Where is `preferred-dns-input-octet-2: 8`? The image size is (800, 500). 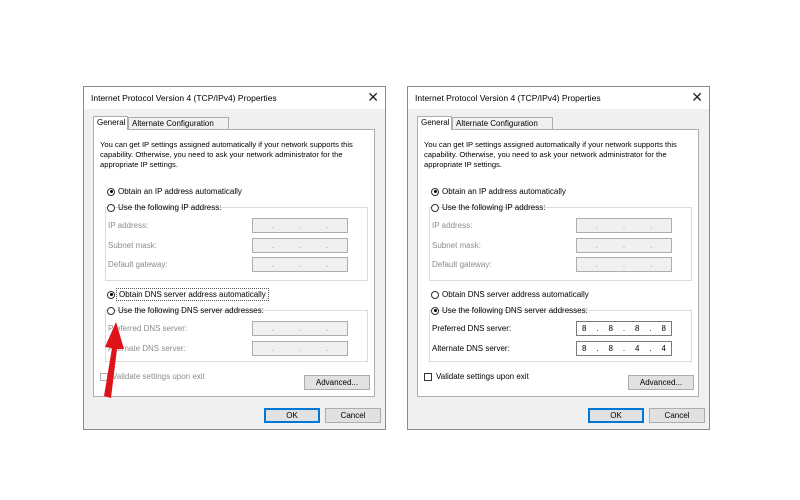
preferred-dns-input-octet-2: 8 is located at coordinates (610, 328).